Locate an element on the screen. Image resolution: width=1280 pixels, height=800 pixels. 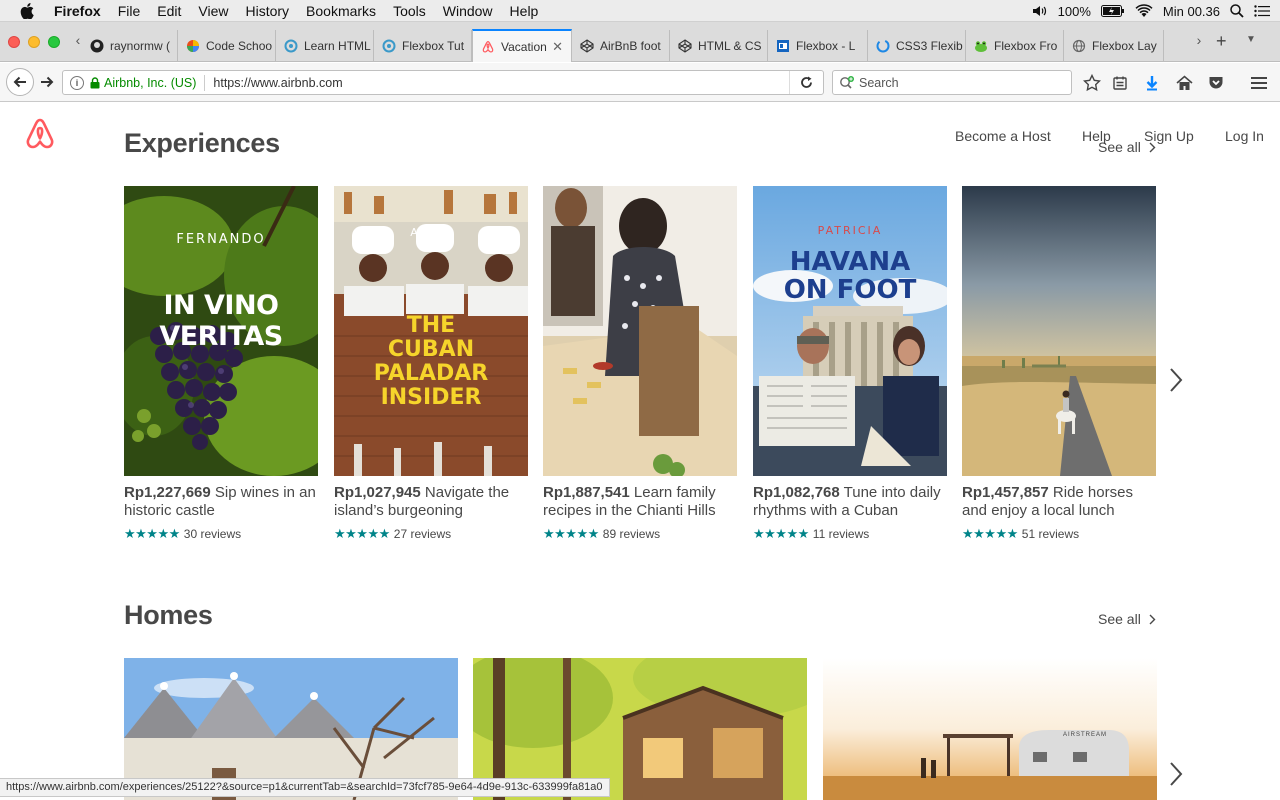
home-icon is located at coordinates (1184, 83).